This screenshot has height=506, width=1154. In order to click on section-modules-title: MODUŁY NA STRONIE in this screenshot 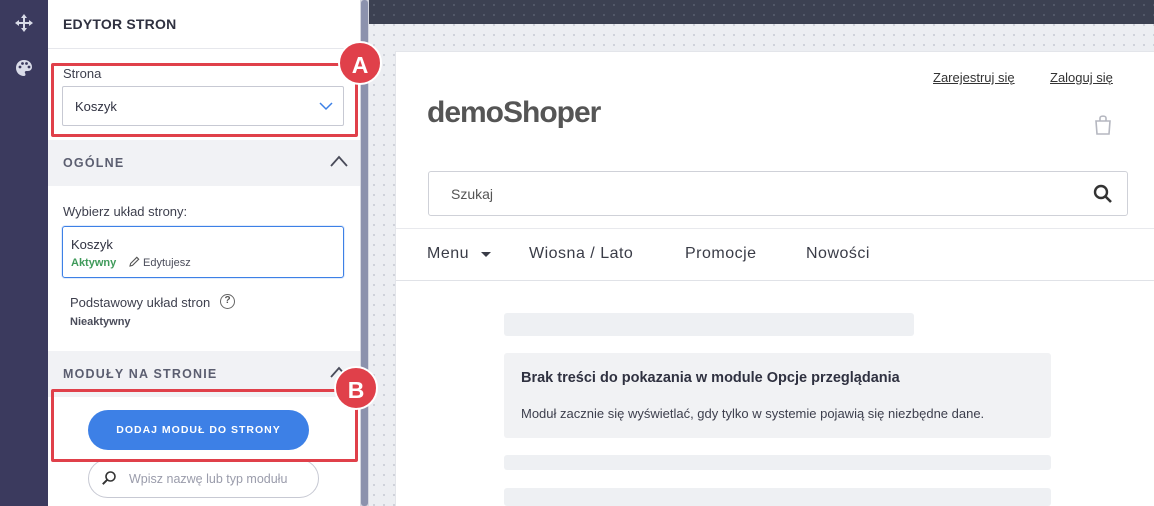, I will do `click(140, 374)`.